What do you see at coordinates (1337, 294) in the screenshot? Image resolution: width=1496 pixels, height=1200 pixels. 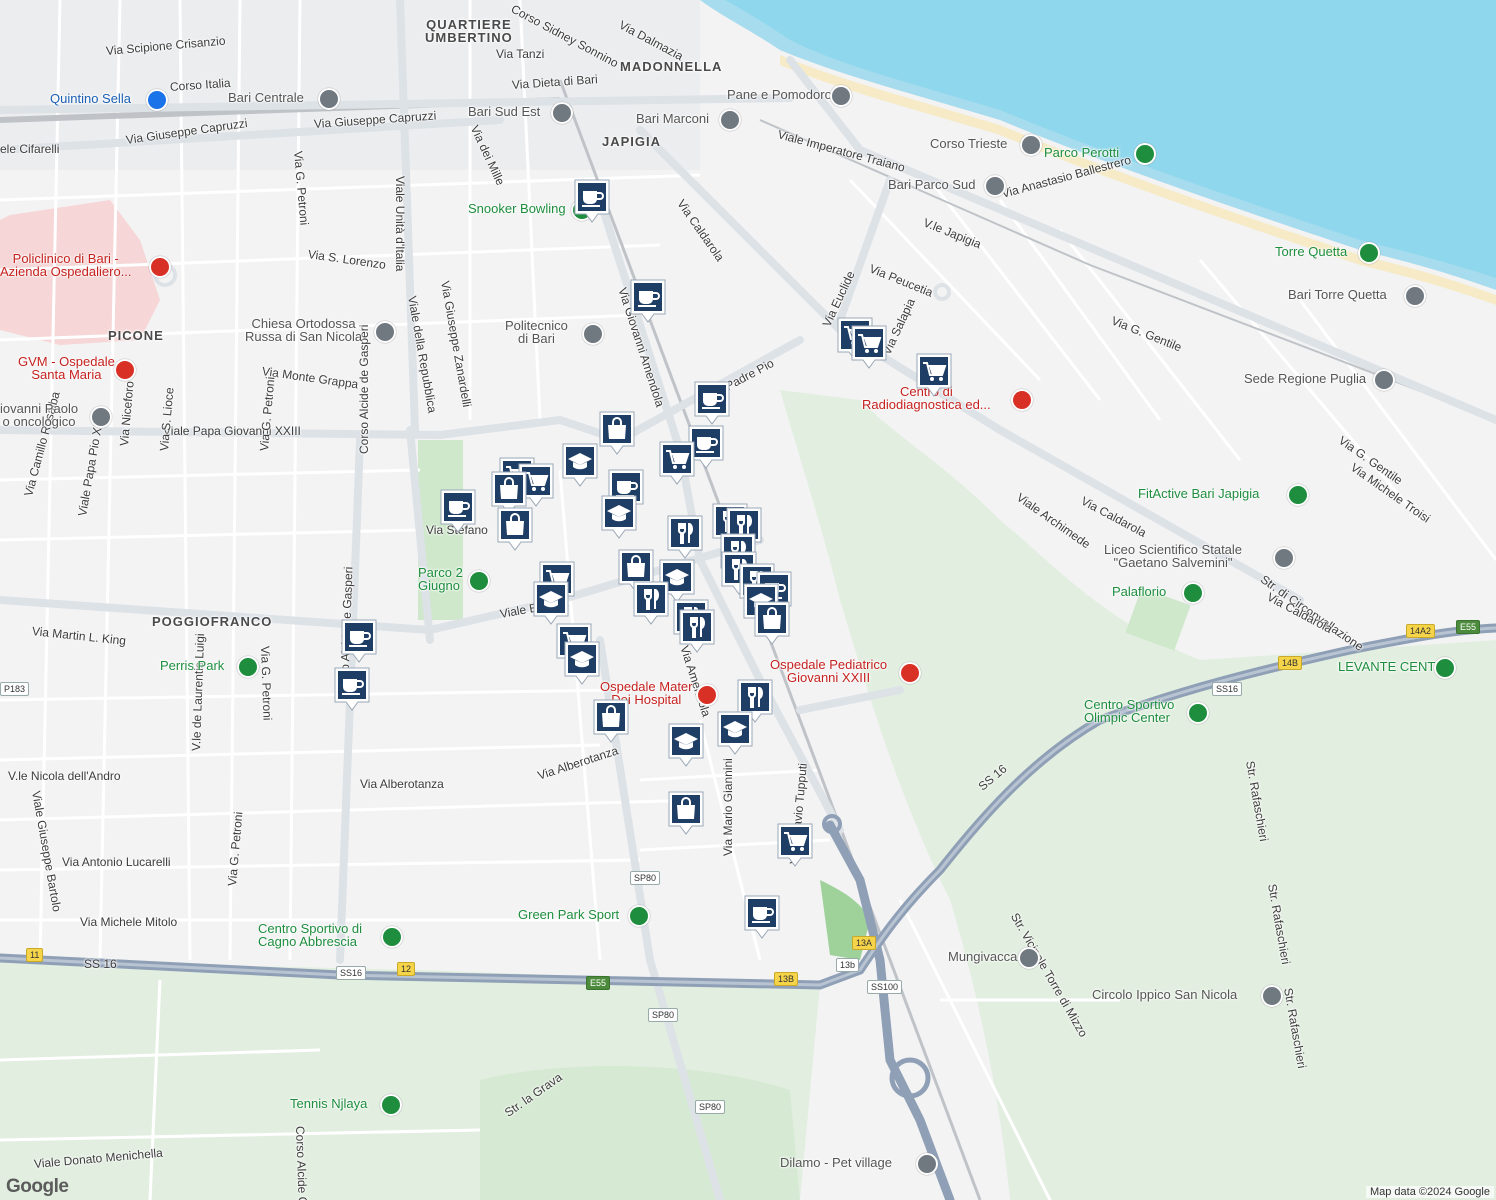 I see `poi-label: Bari Torre Quetta` at bounding box center [1337, 294].